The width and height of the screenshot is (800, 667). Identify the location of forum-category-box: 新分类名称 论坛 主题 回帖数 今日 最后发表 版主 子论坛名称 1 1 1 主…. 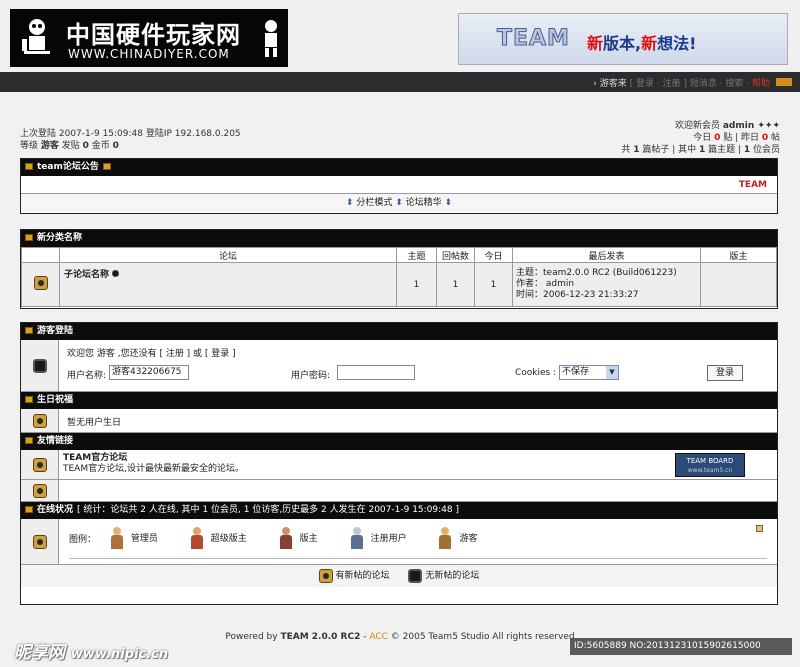
(399, 269).